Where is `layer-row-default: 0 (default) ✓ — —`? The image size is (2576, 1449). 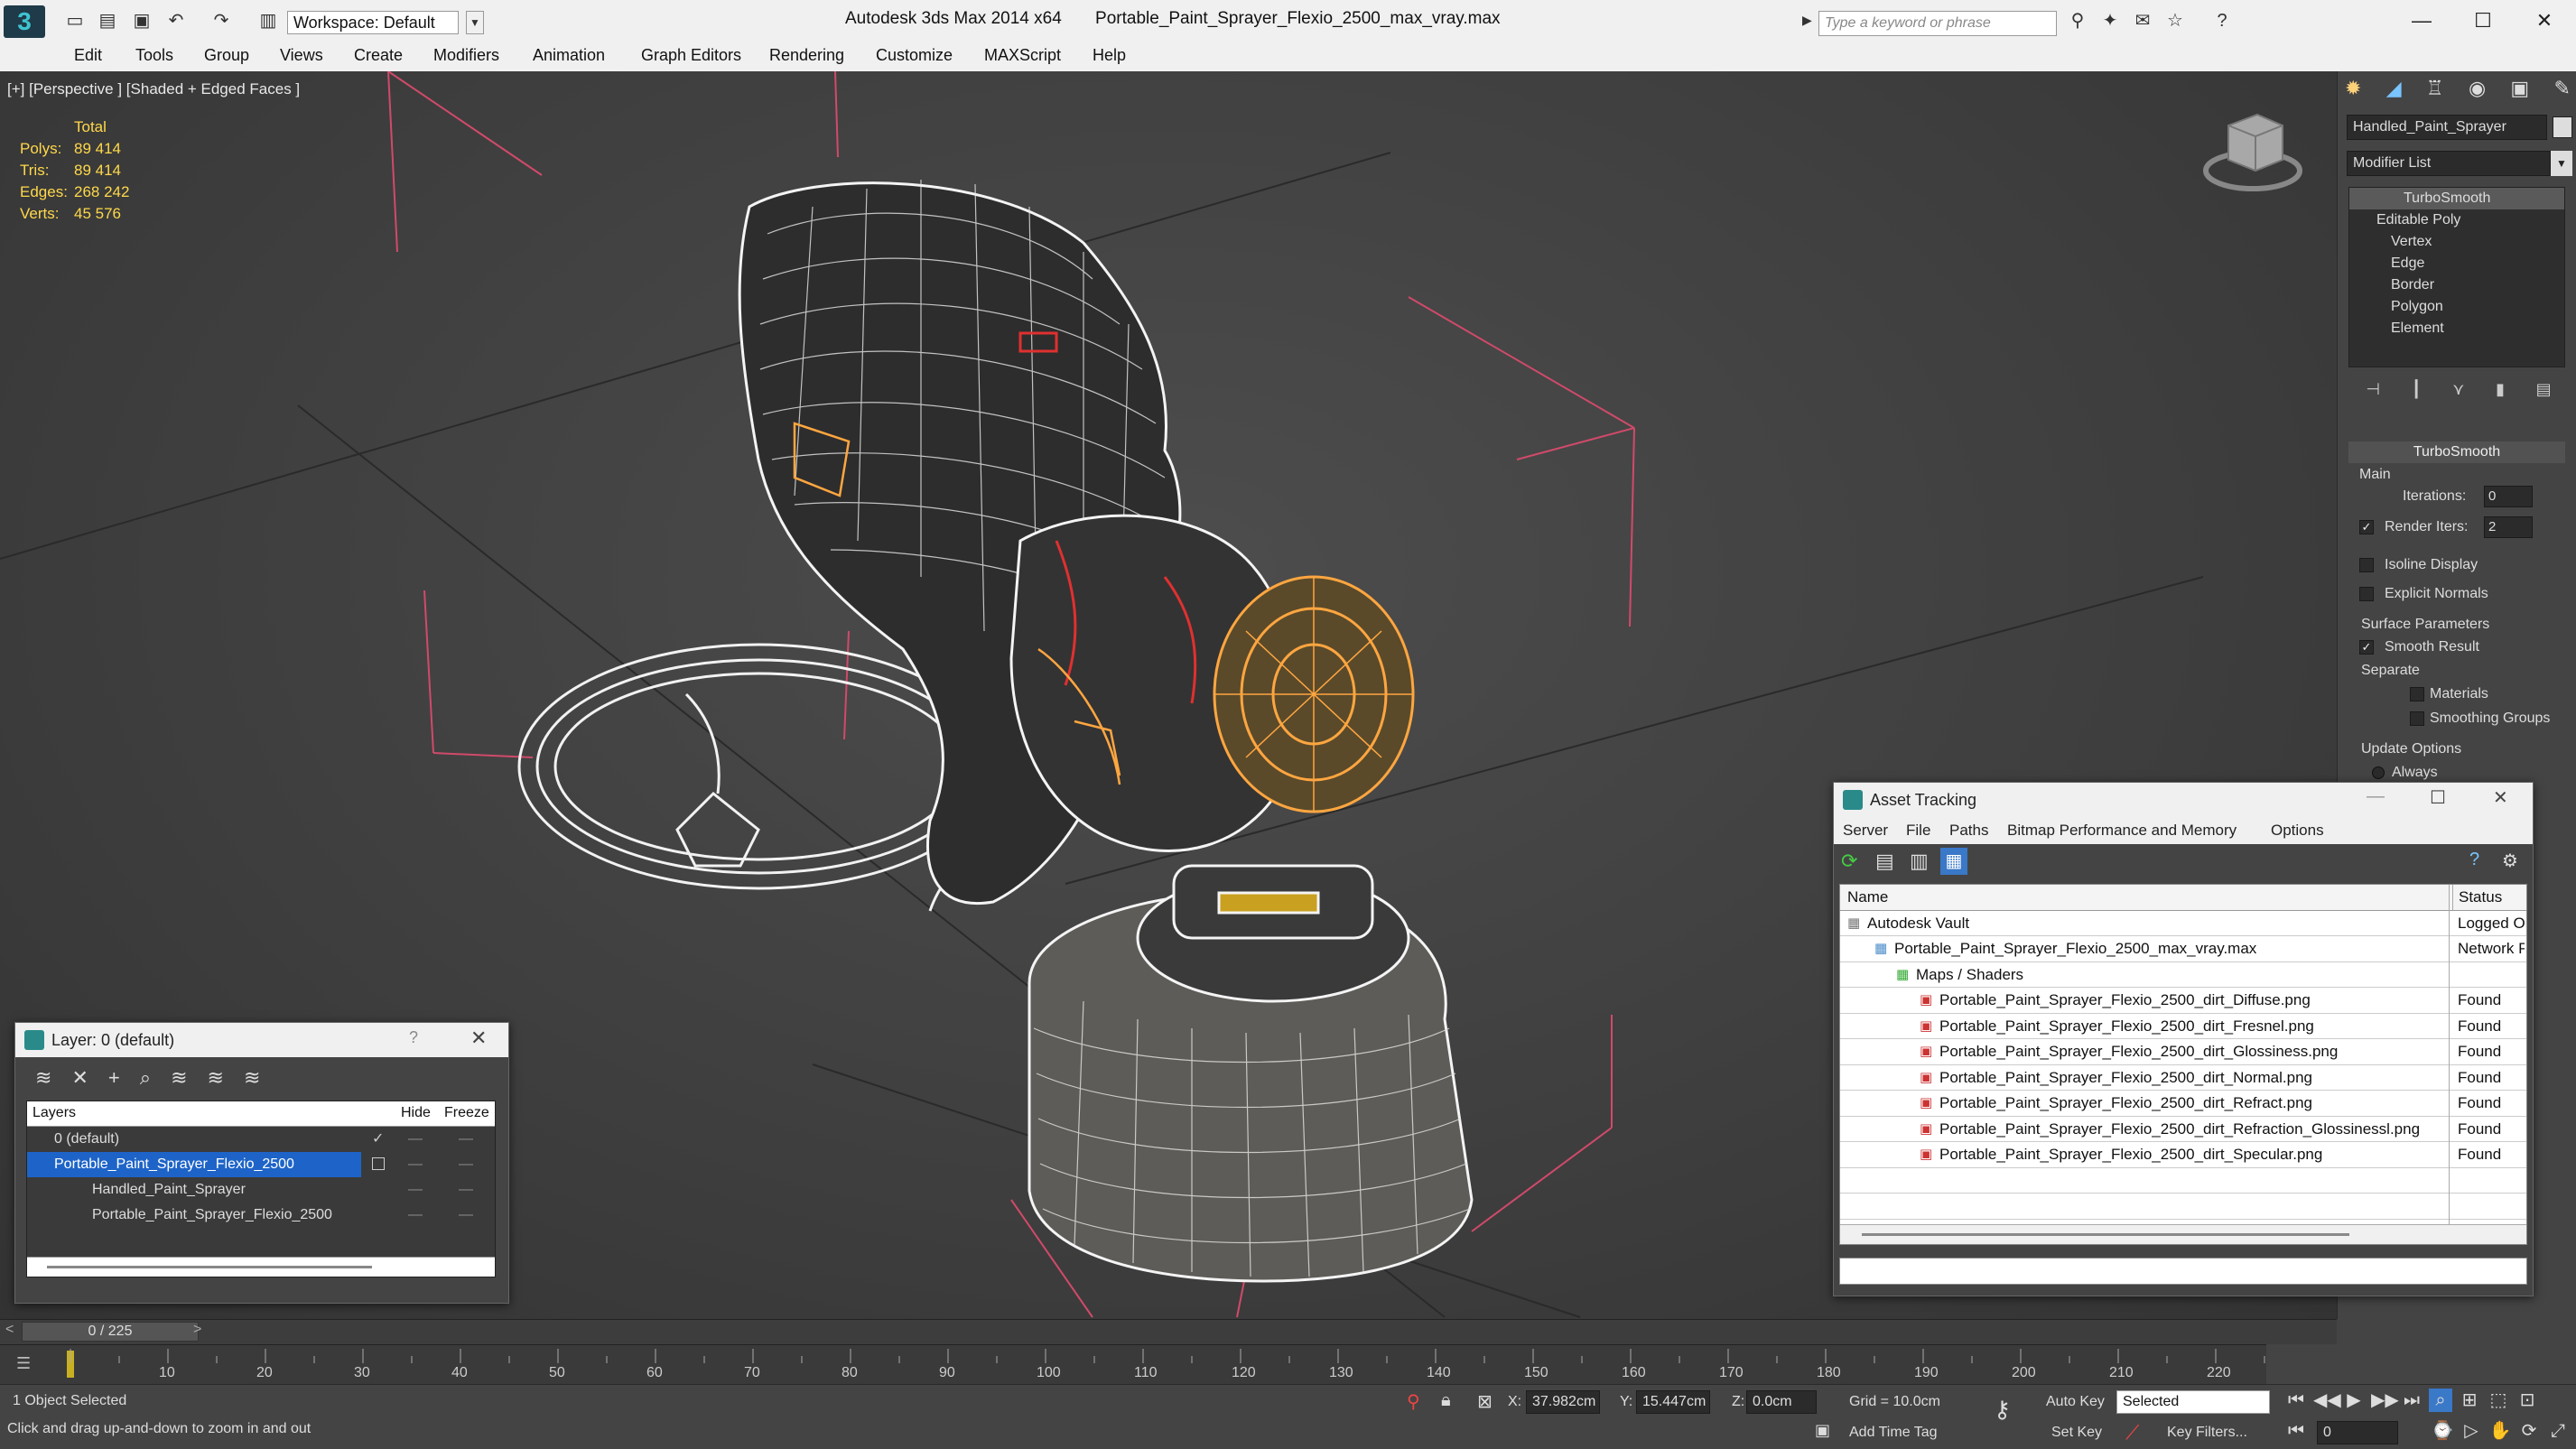 layer-row-default: 0 (default) ✓ — — is located at coordinates (261, 1139).